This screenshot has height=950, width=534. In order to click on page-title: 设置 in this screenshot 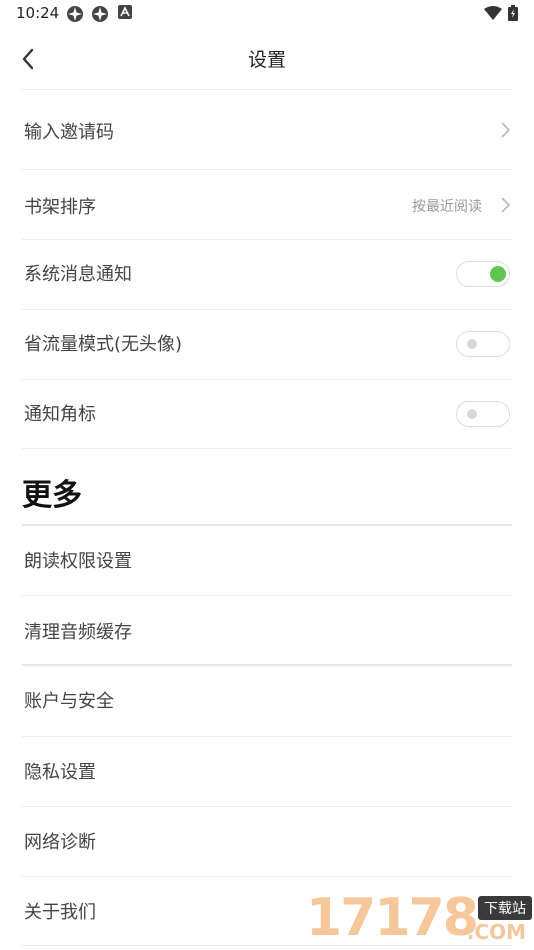, I will do `click(266, 60)`.